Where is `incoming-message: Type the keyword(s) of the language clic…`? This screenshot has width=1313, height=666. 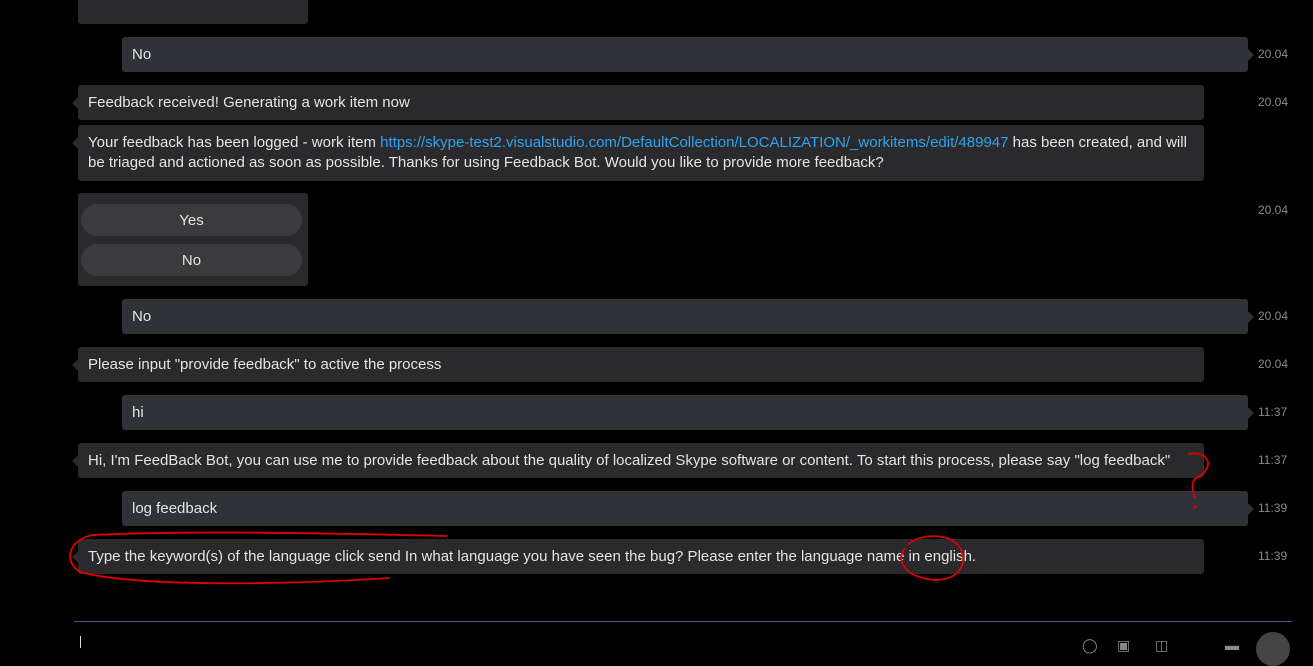 incoming-message: Type the keyword(s) of the language clic… is located at coordinates (638, 556).